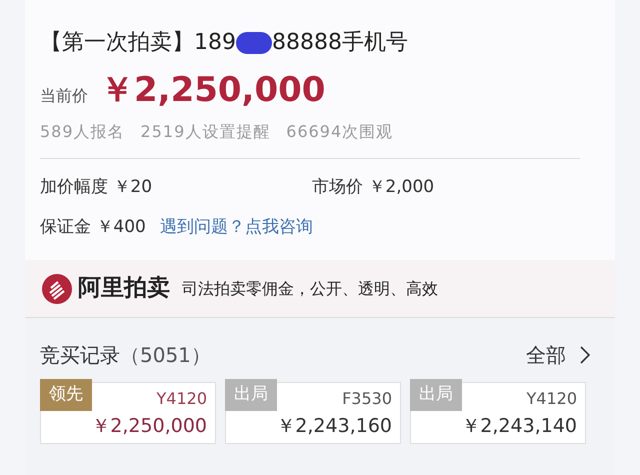  I want to click on brand-logo-icon, so click(57, 289).